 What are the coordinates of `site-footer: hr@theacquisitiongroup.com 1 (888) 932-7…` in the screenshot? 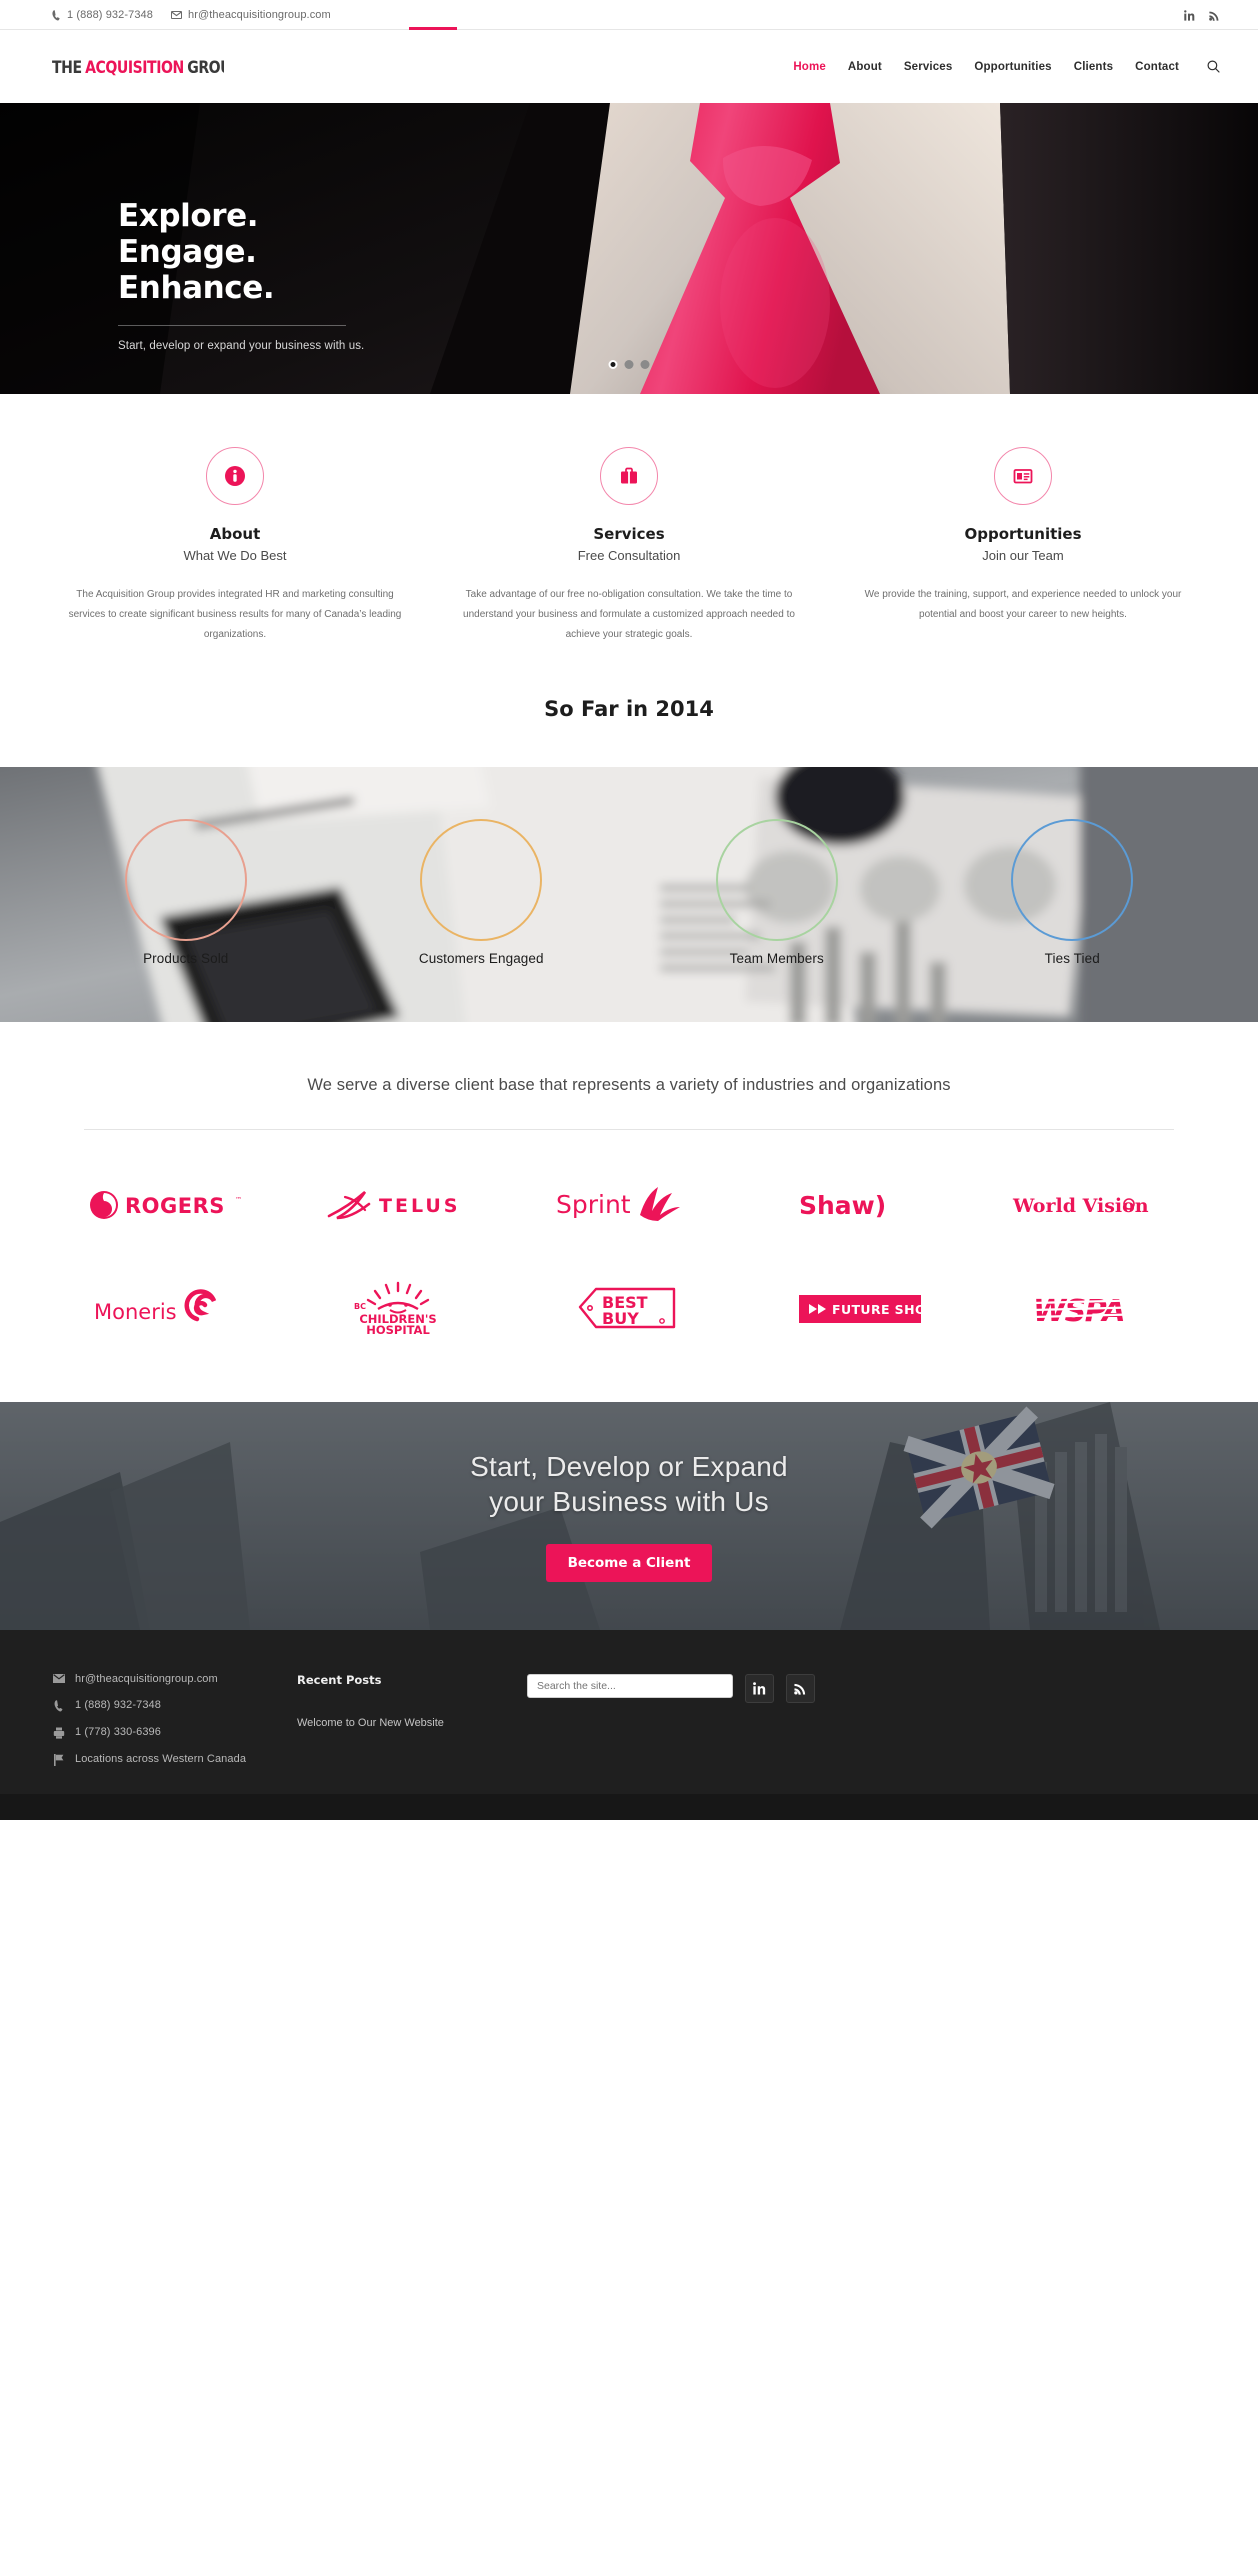 It's located at (629, 1712).